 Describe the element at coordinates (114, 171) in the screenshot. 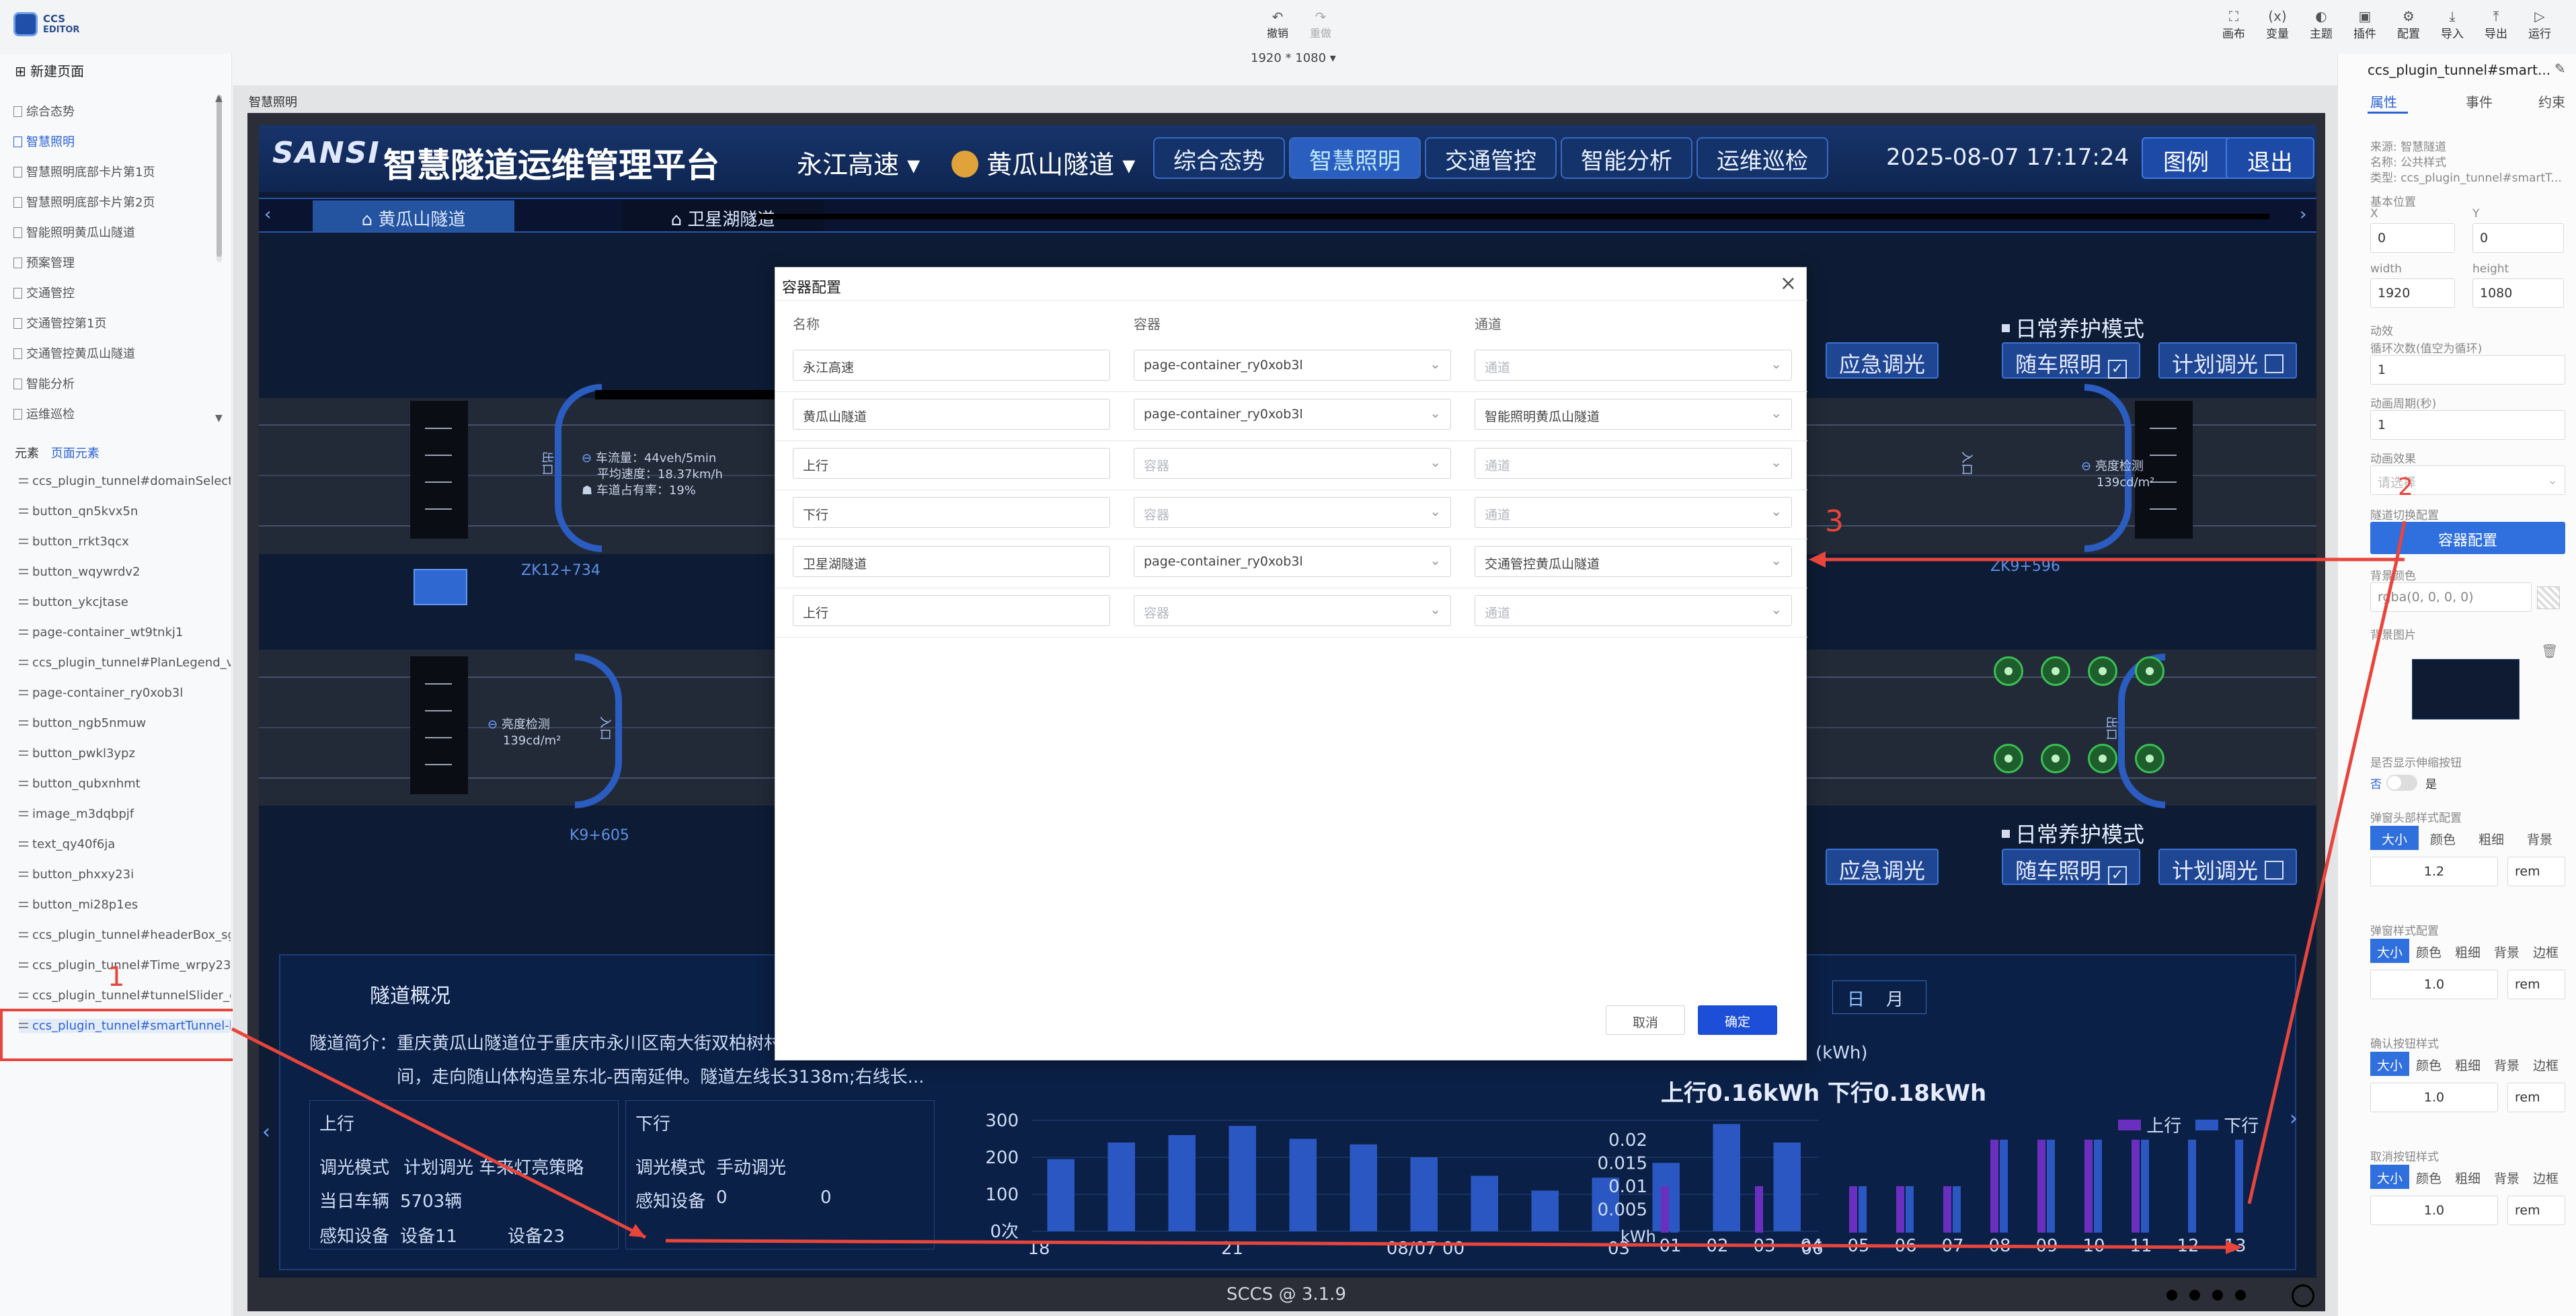

I see `page-item: 智慧照明底部卡片第1页` at that location.